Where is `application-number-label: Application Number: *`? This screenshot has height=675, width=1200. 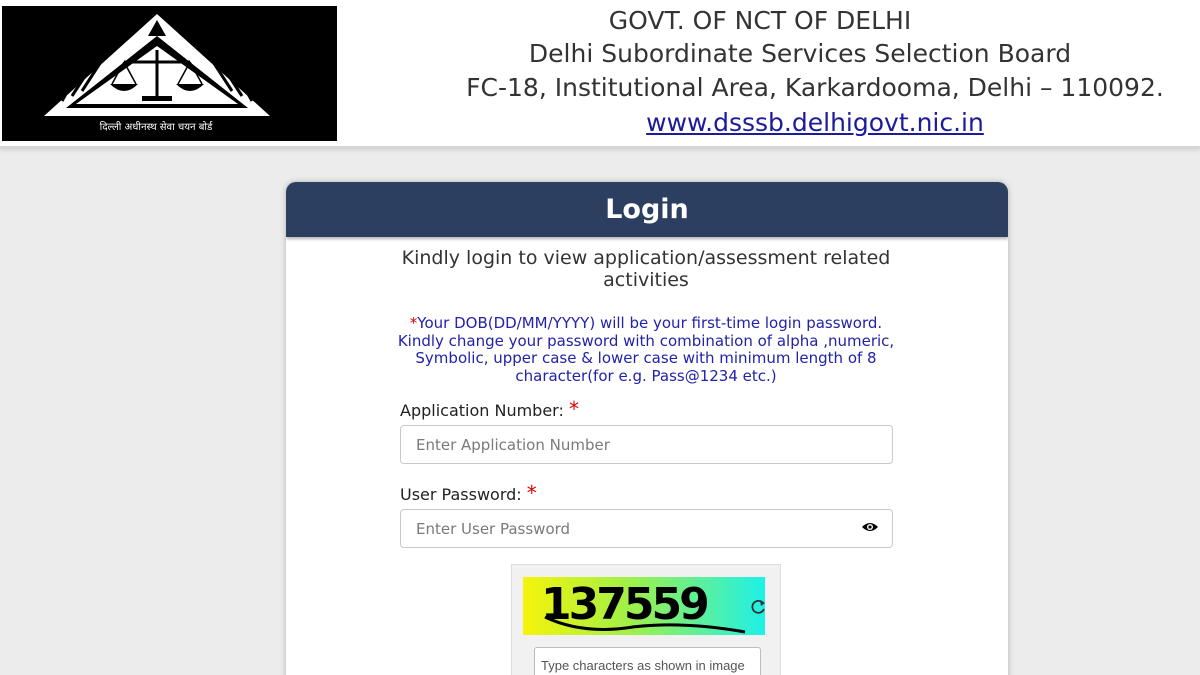
application-number-label: Application Number: * is located at coordinates (489, 409).